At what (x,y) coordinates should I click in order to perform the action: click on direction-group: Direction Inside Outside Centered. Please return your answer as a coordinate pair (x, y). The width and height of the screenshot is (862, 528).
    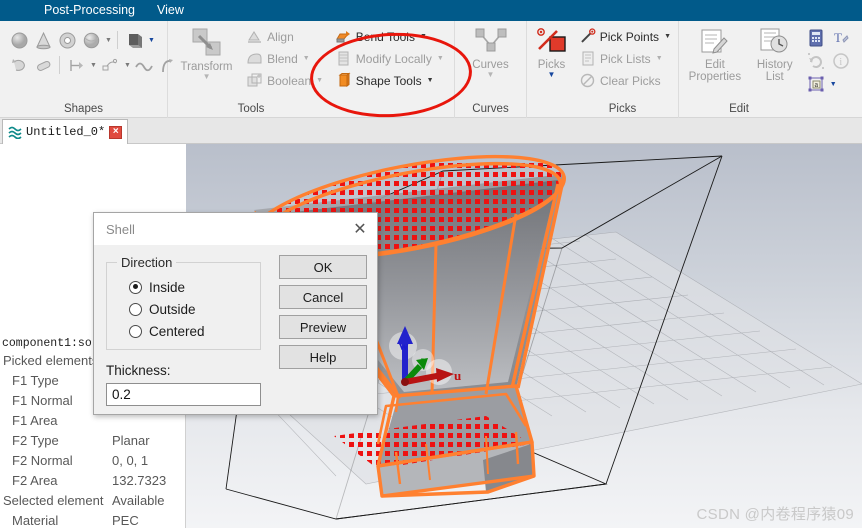
    Looking at the image, I should click on (183, 302).